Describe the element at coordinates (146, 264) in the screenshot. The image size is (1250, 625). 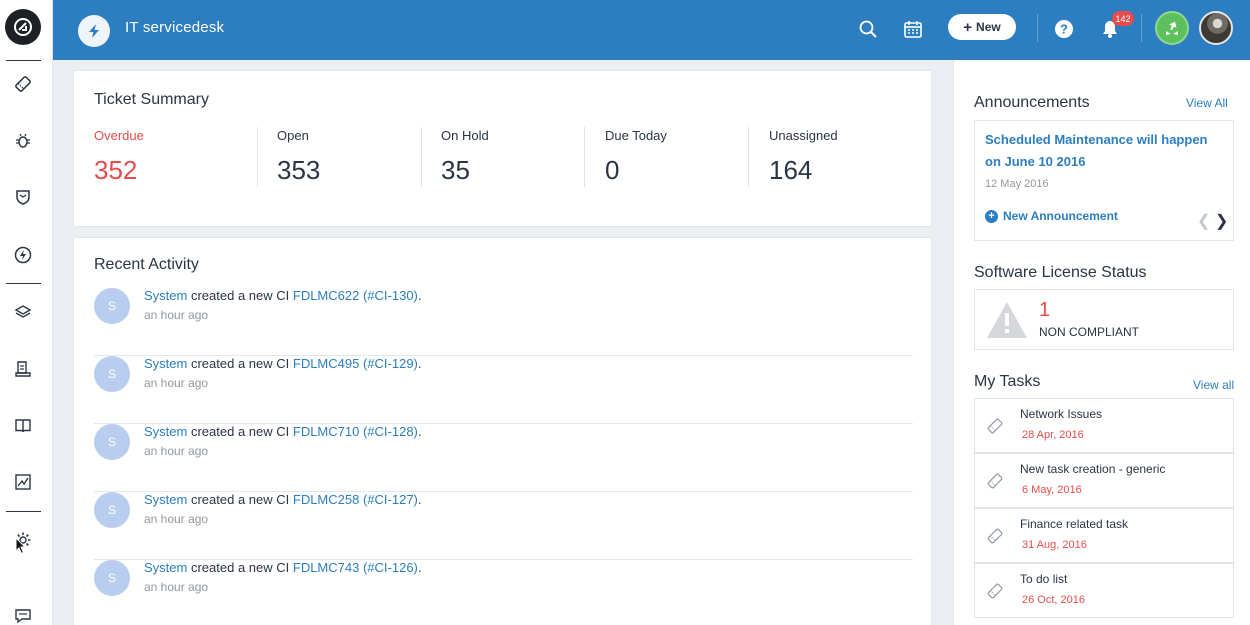
I see `recent-activity-title: Recent Activity` at that location.